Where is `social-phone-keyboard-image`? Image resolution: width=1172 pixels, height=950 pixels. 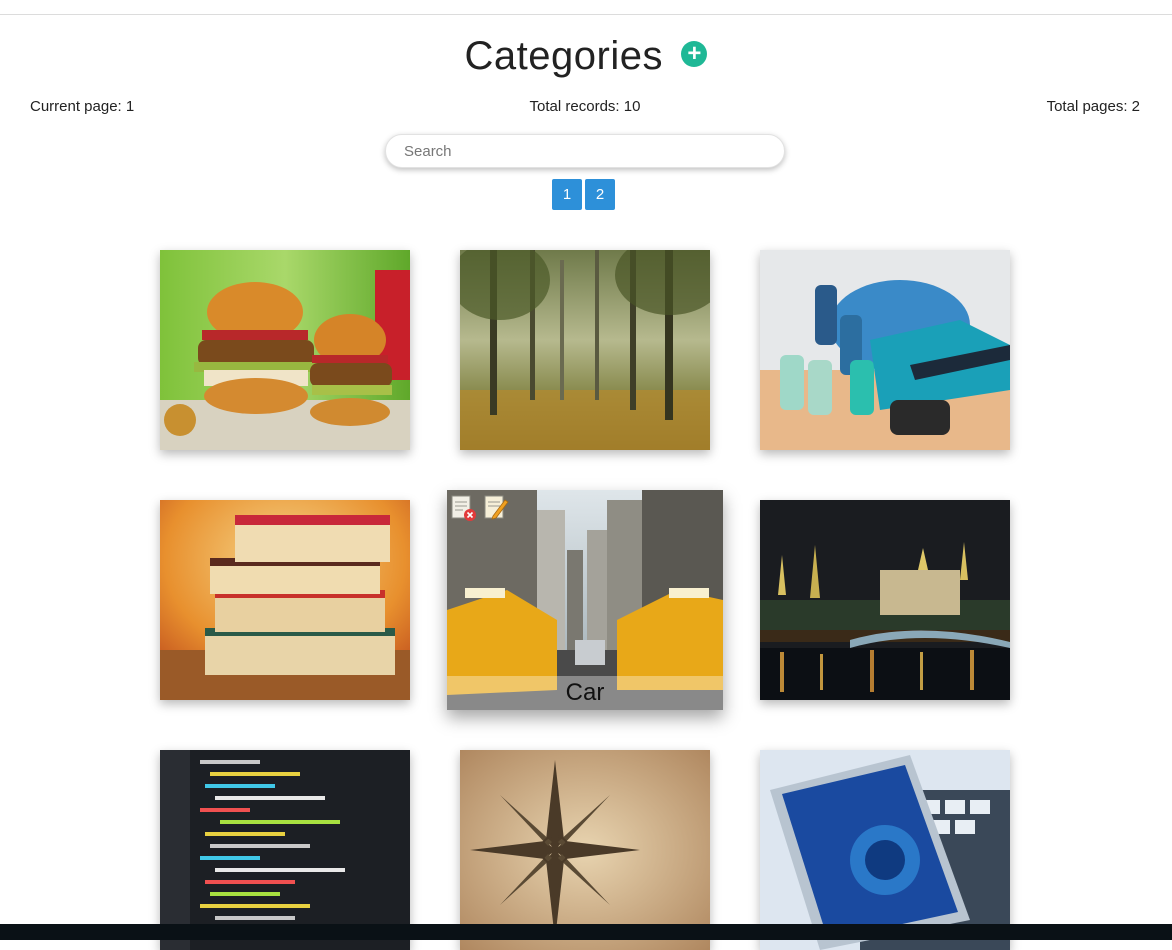 social-phone-keyboard-image is located at coordinates (885, 850).